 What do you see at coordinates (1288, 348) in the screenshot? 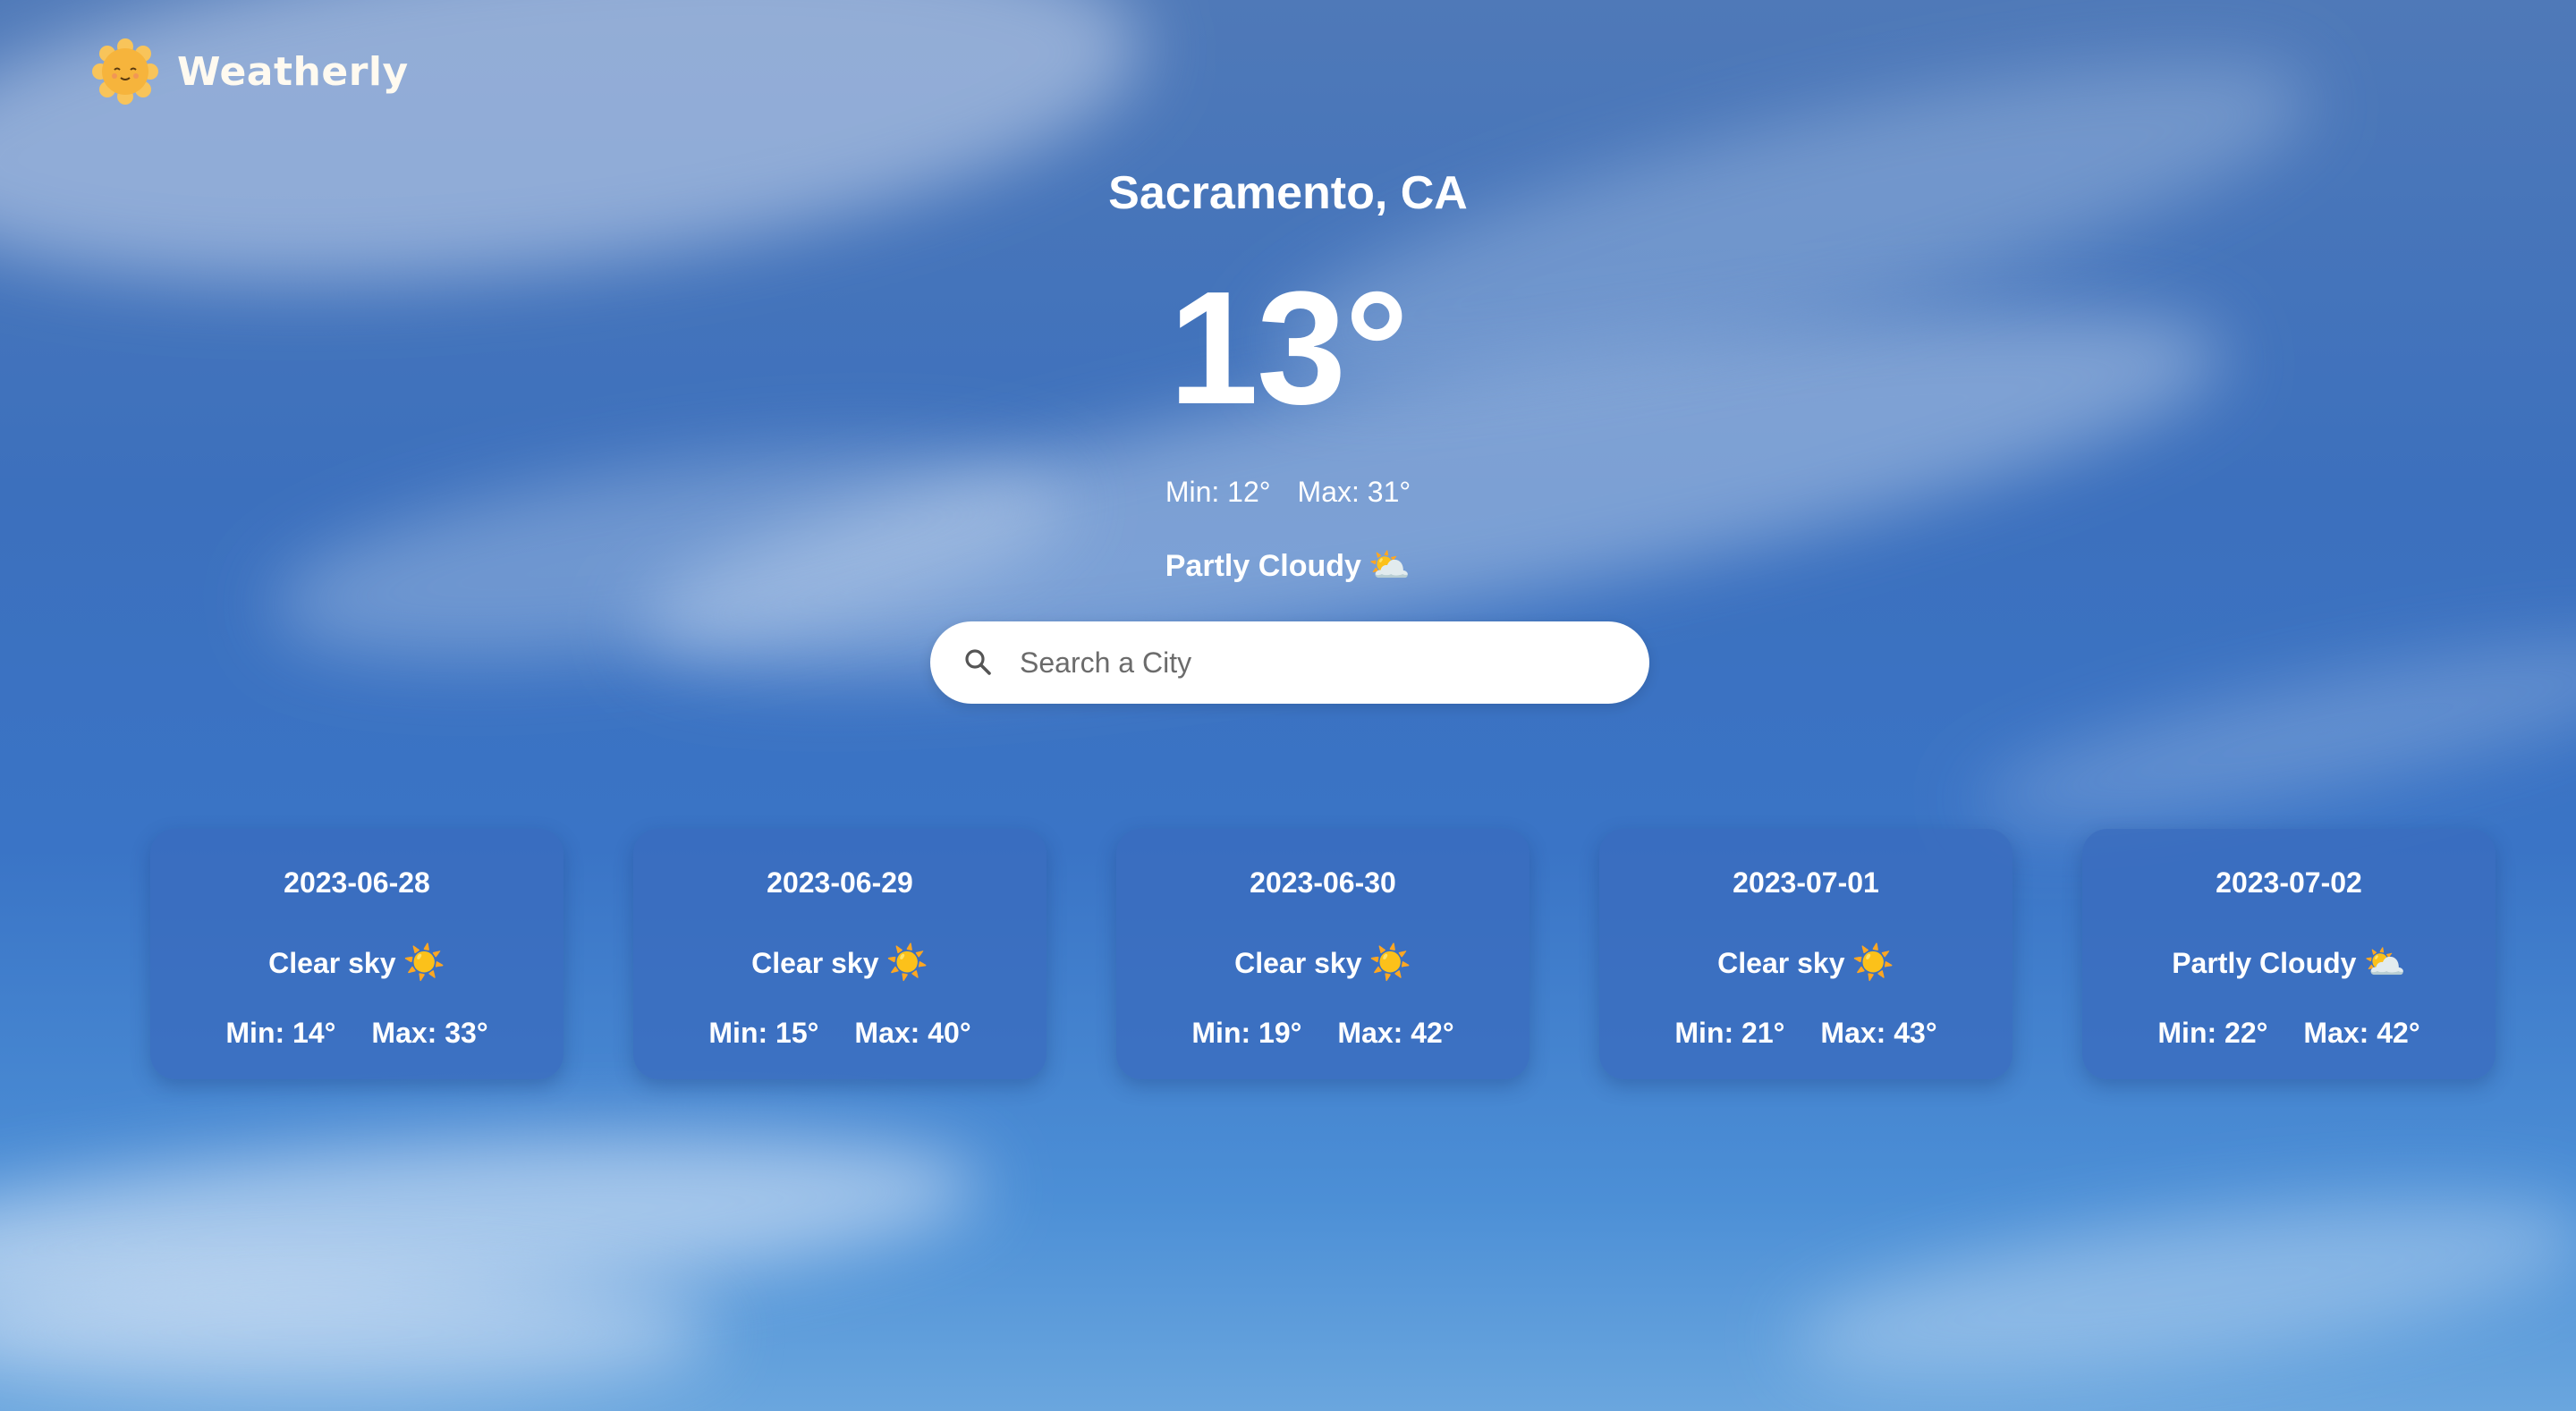
I see `current-temperature: 13°` at bounding box center [1288, 348].